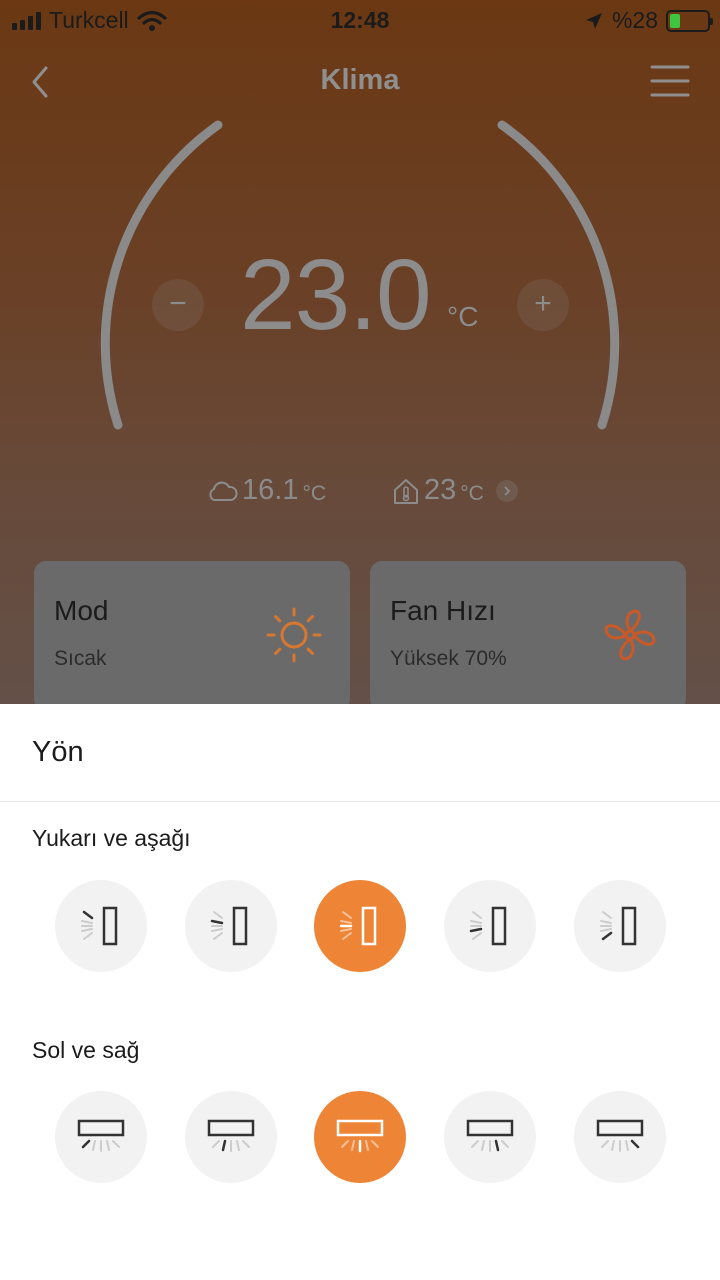  What do you see at coordinates (634, 20) in the screenshot?
I see `battery-percent: %28` at bounding box center [634, 20].